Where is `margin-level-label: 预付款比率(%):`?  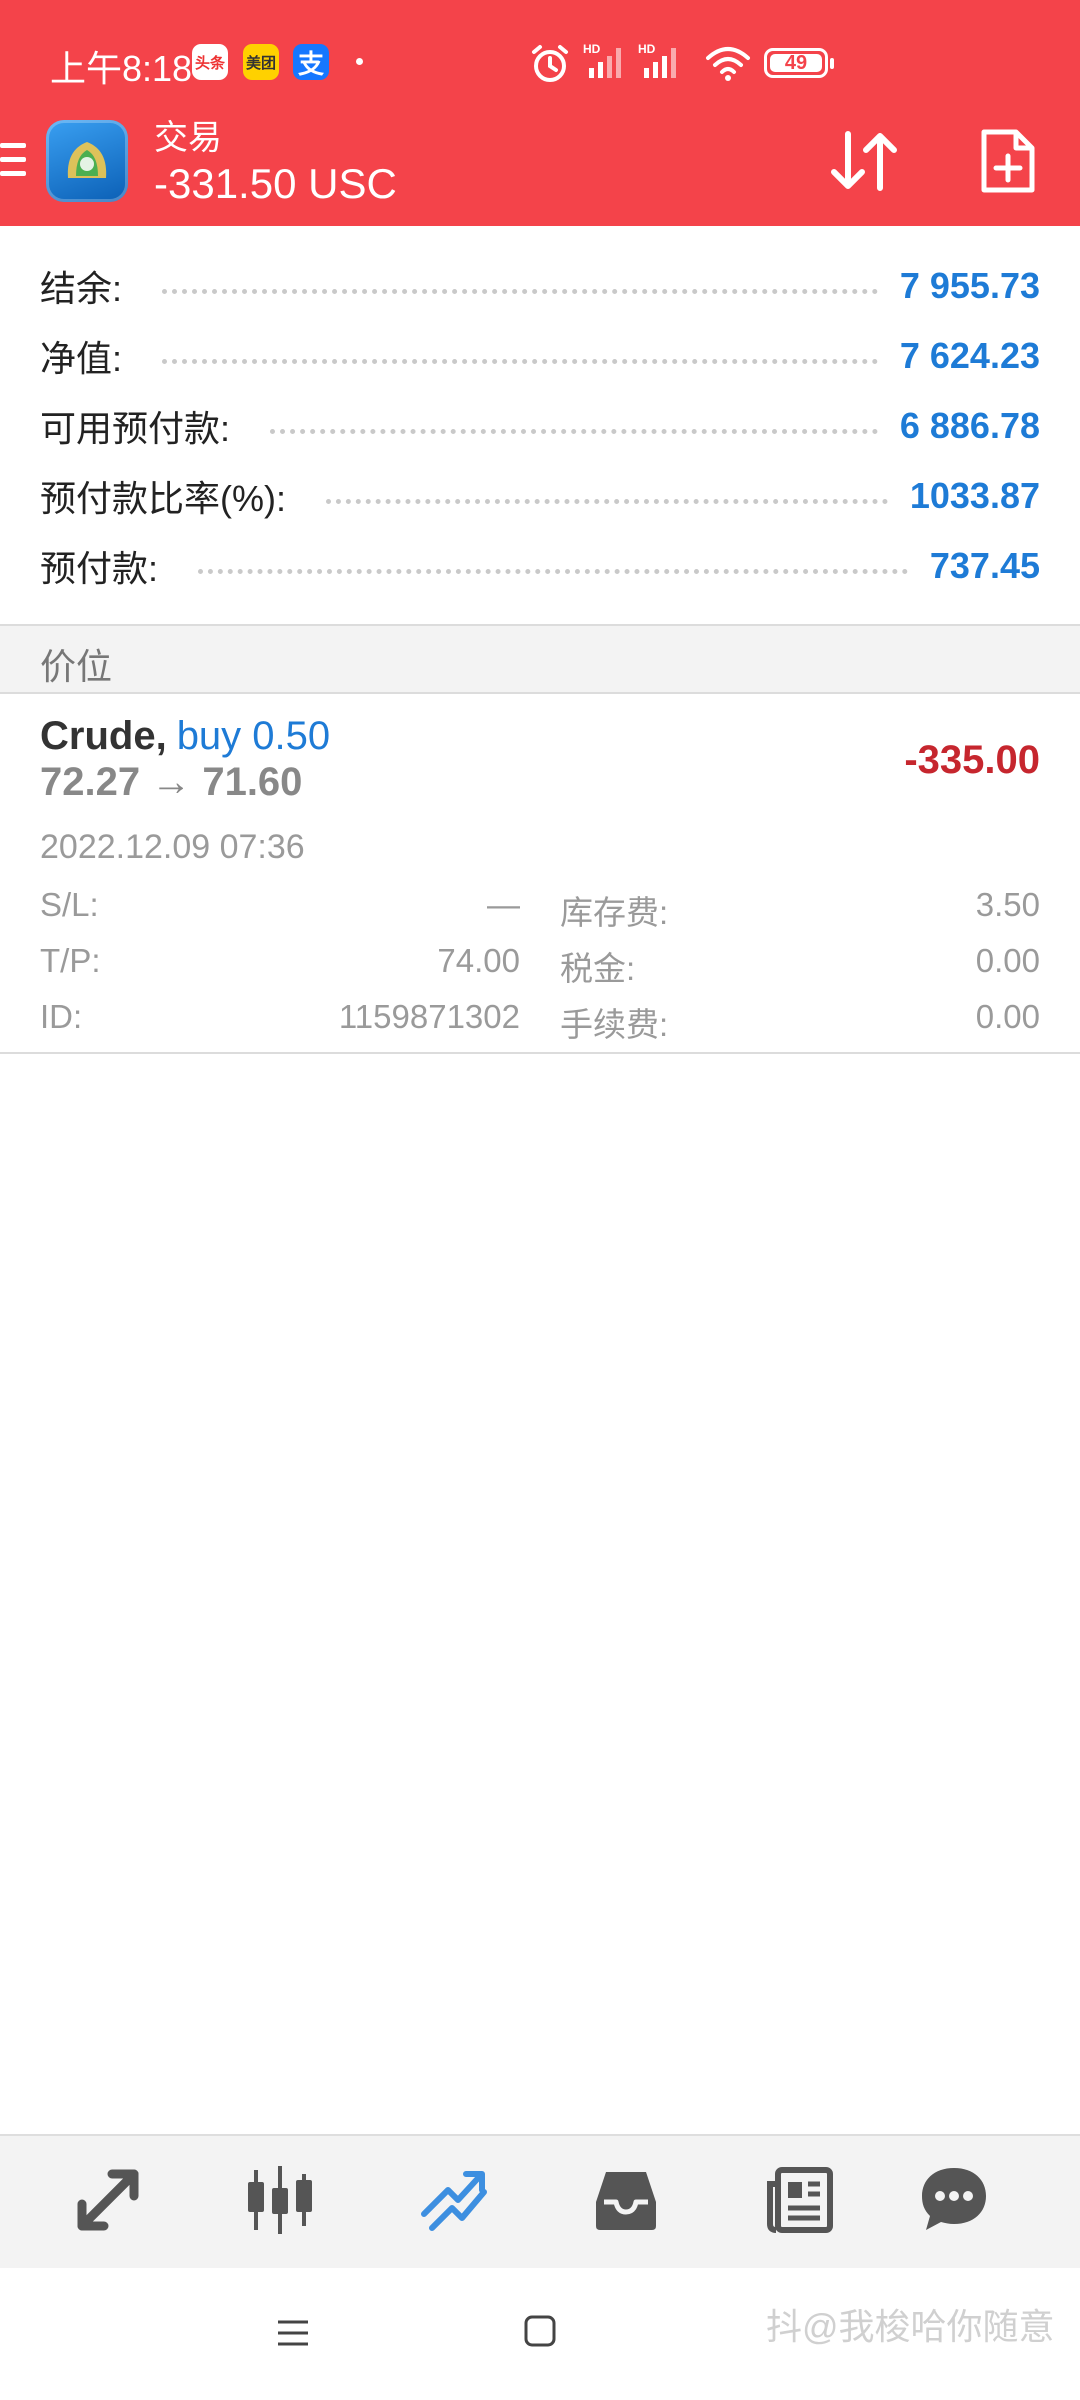 margin-level-label: 预付款比率(%): is located at coordinates (163, 498).